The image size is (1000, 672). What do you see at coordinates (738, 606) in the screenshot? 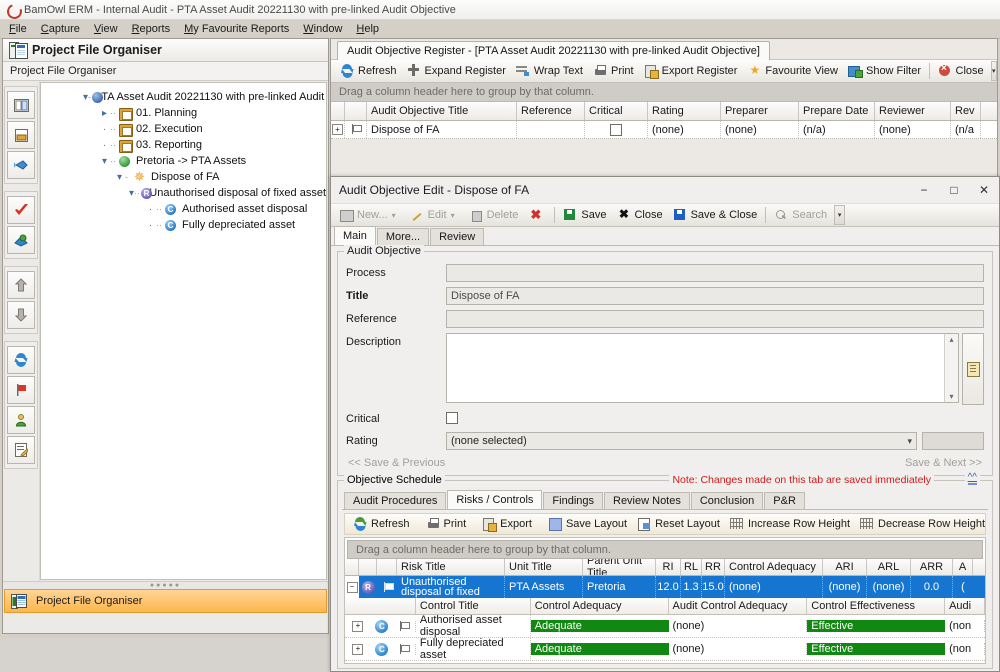
I see `subheader-audit-control-adequacy: Audit Control Adequacy` at bounding box center [738, 606].